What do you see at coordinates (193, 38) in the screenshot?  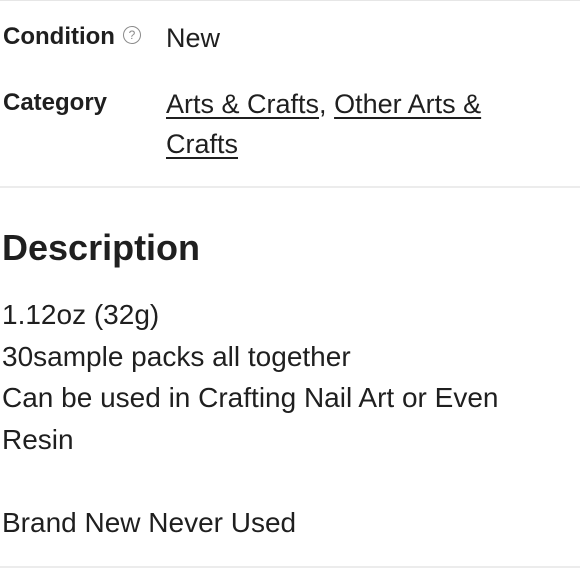 I see `condition-value: New` at bounding box center [193, 38].